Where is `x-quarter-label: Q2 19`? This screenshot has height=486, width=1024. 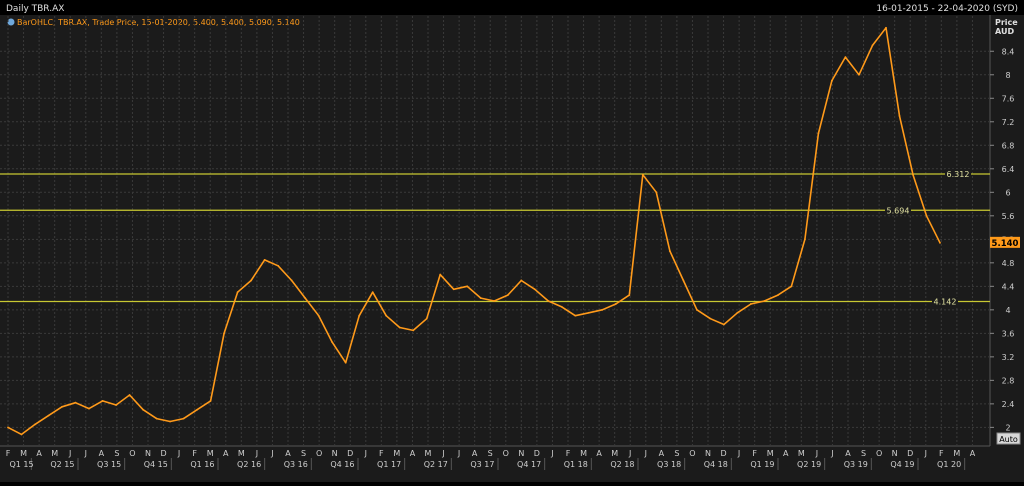
x-quarter-label: Q2 19 is located at coordinates (809, 464).